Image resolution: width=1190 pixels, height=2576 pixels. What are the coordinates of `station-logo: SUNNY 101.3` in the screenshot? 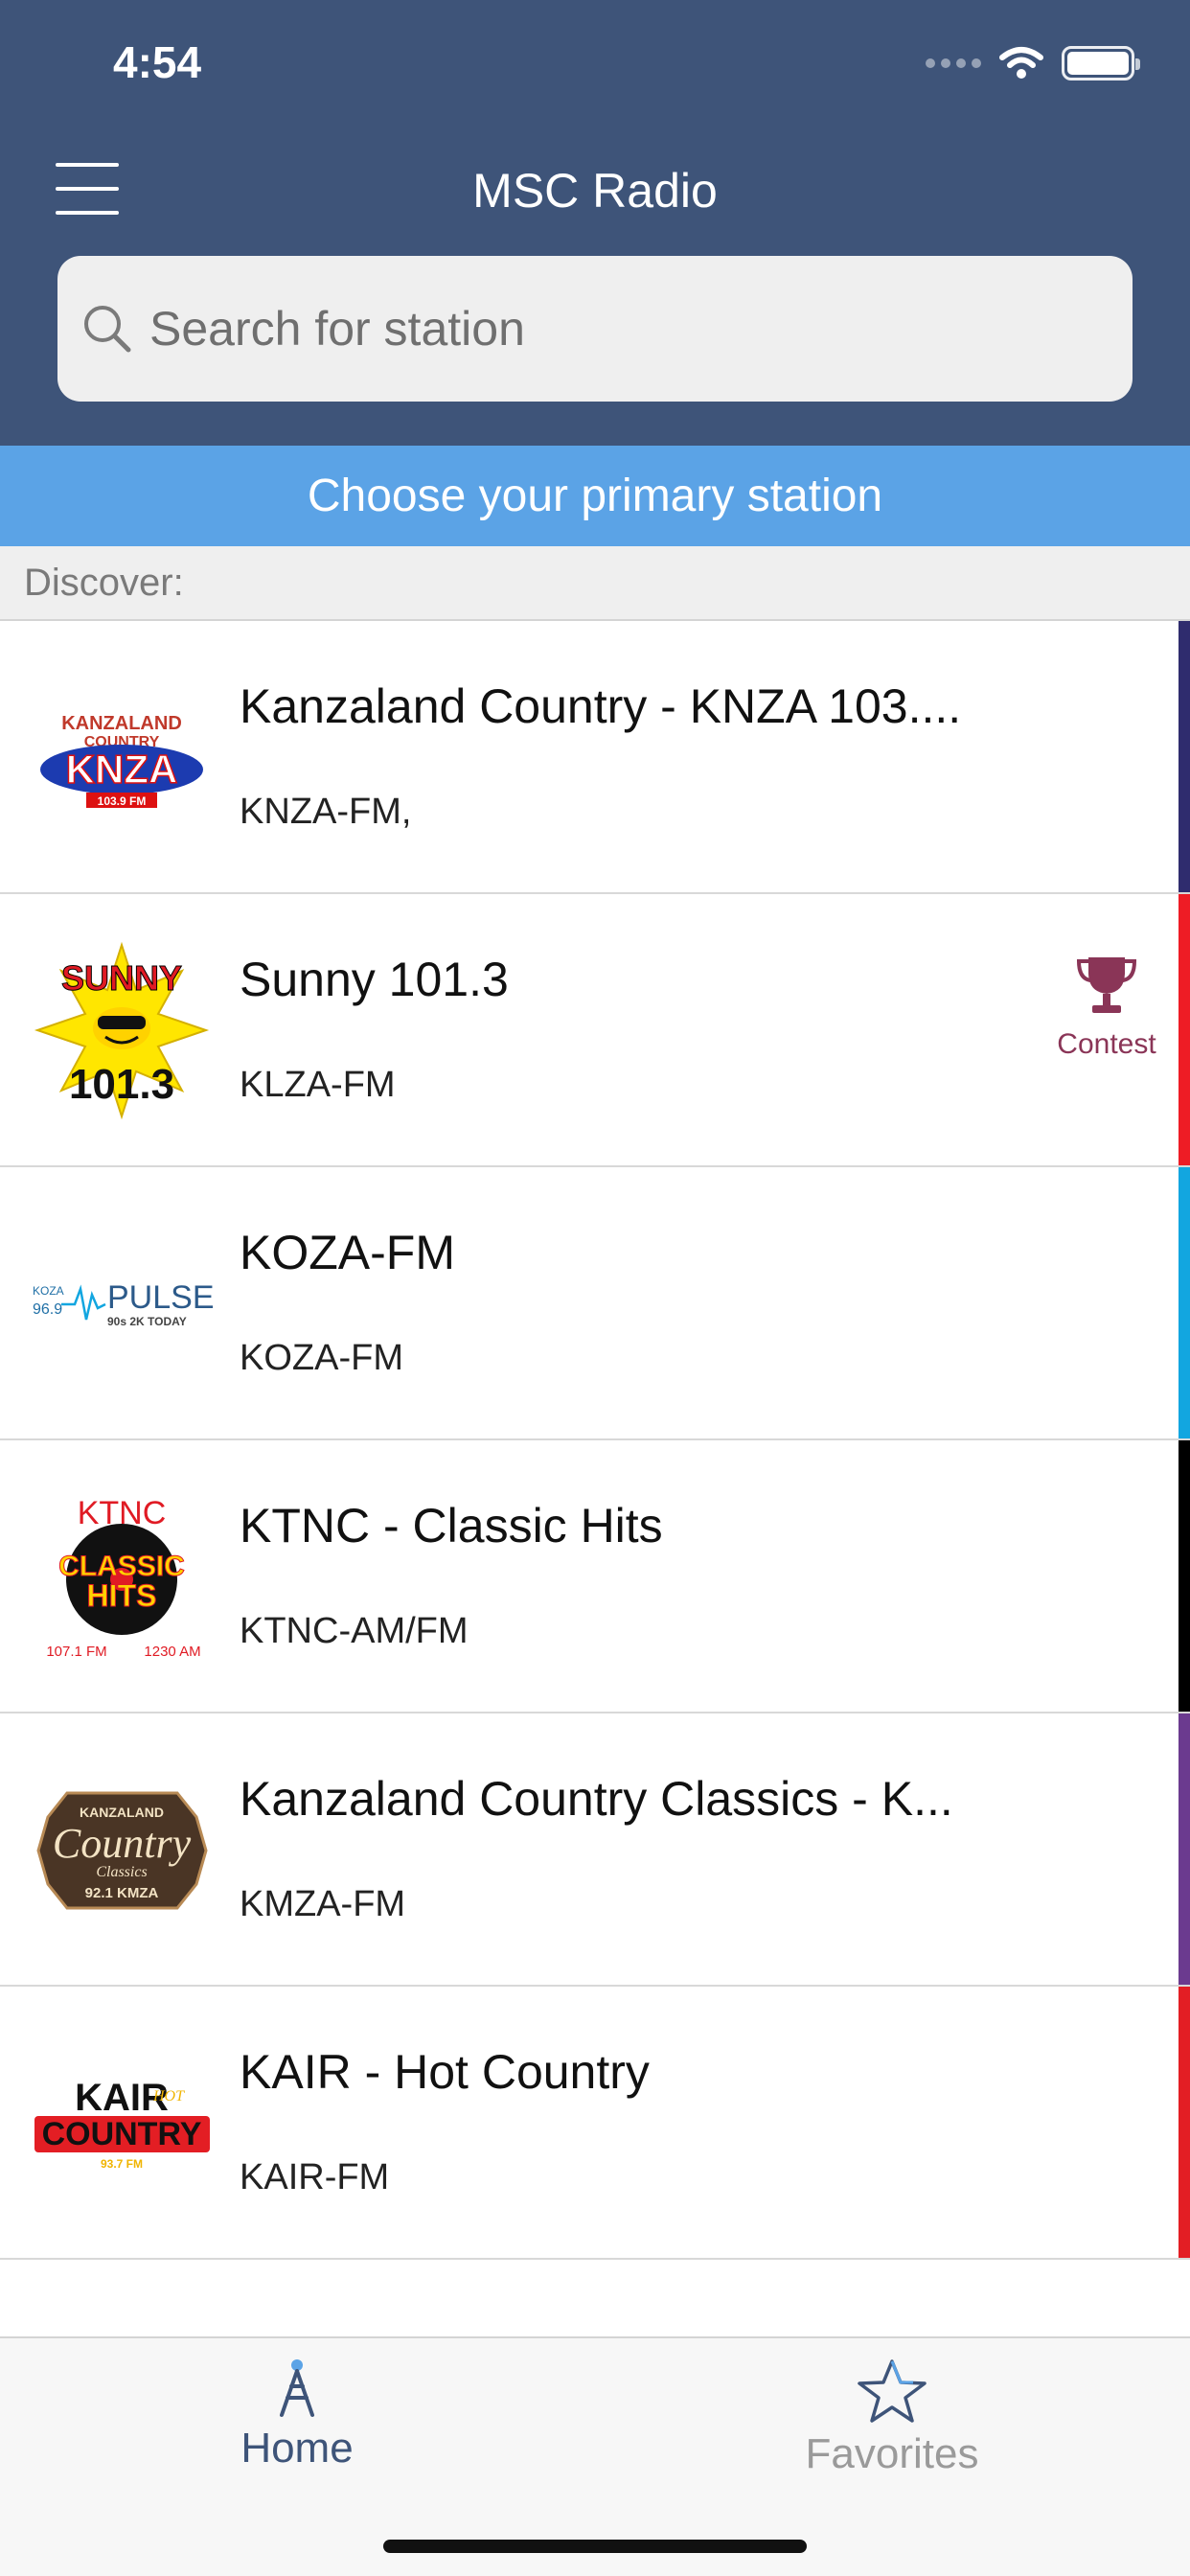 It's located at (123, 1030).